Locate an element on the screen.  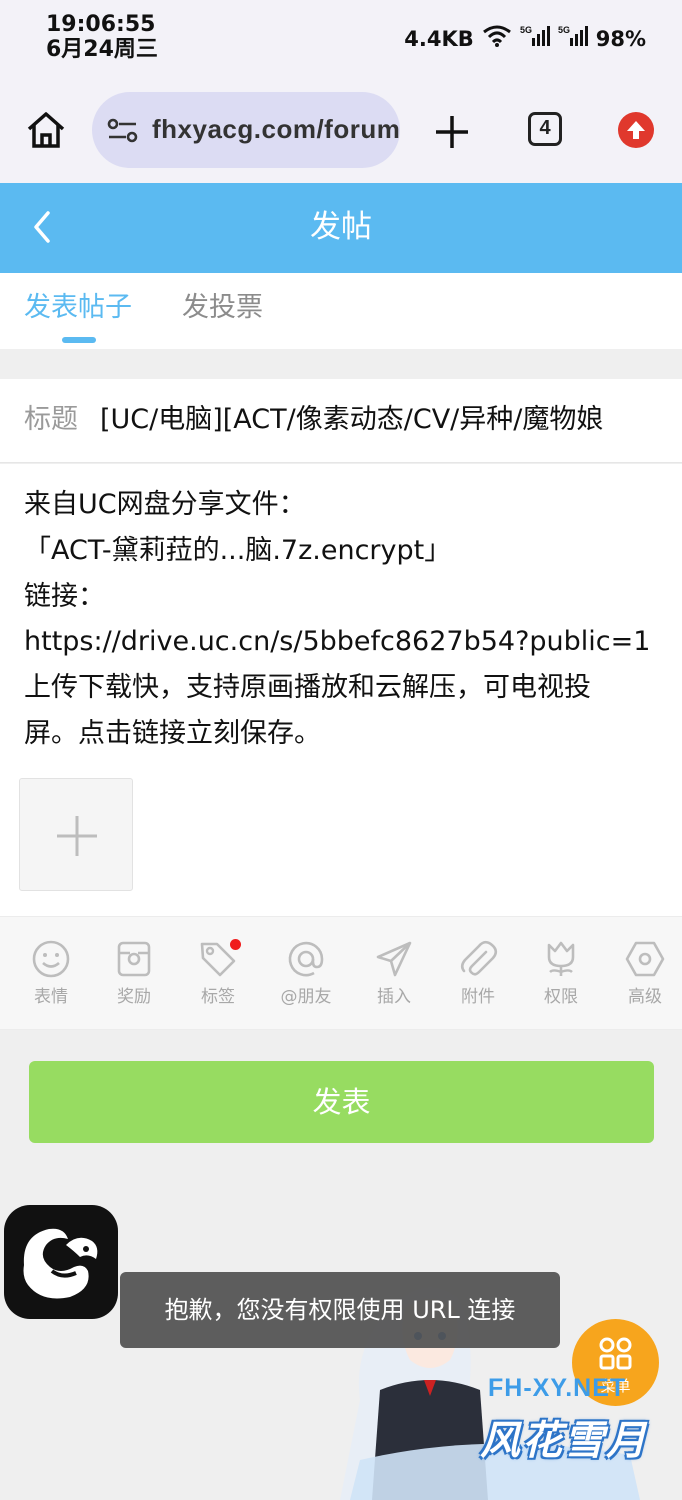
tab-post-poll: 发投票 is located at coordinates (222, 308).